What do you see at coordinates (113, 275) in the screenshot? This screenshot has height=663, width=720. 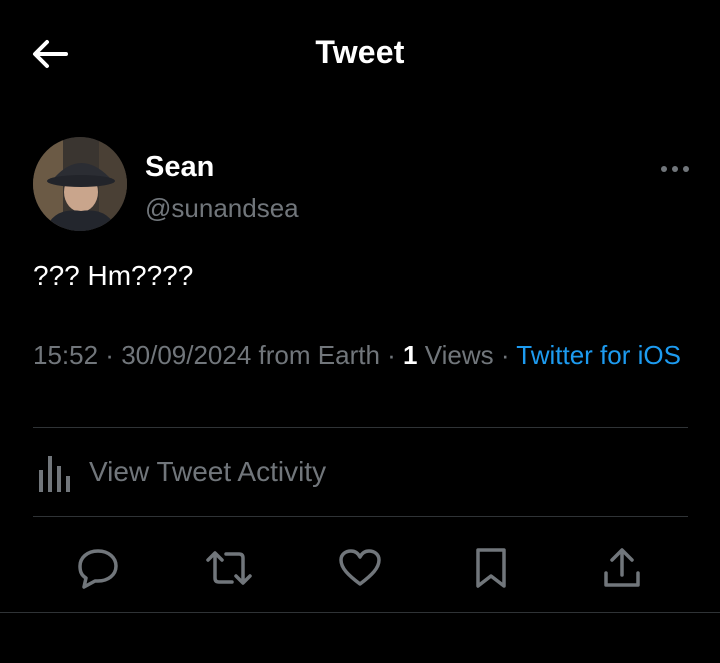 I see `tweet-text: ??? Hm????` at bounding box center [113, 275].